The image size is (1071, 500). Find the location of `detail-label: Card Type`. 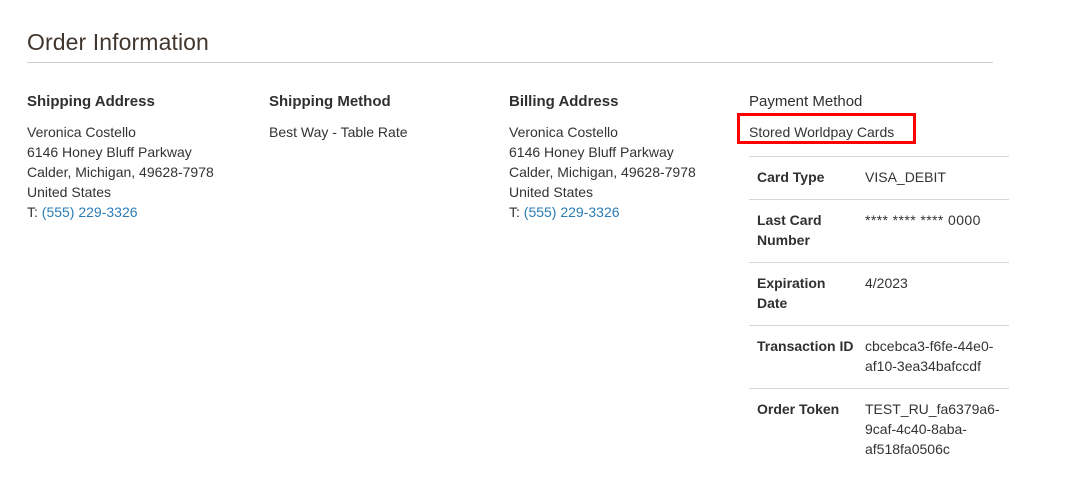

detail-label: Card Type is located at coordinates (791, 177).